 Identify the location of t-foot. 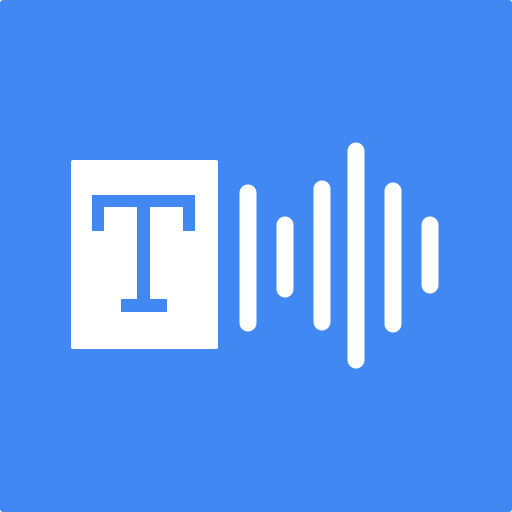
(144, 305).